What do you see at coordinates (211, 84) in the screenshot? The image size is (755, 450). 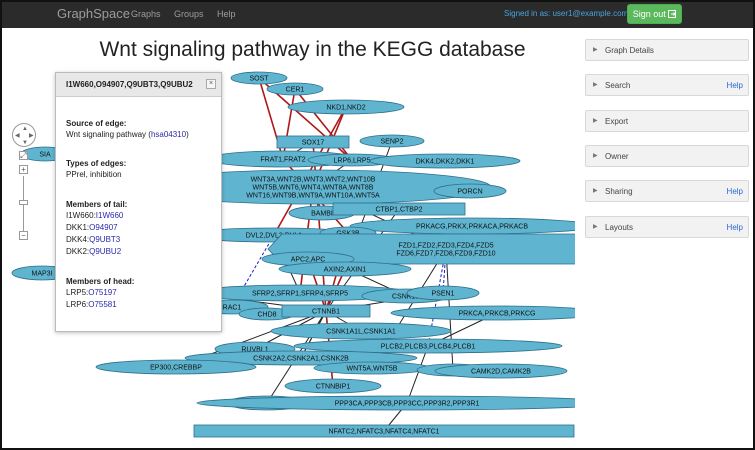 I see `close-icon: ×` at bounding box center [211, 84].